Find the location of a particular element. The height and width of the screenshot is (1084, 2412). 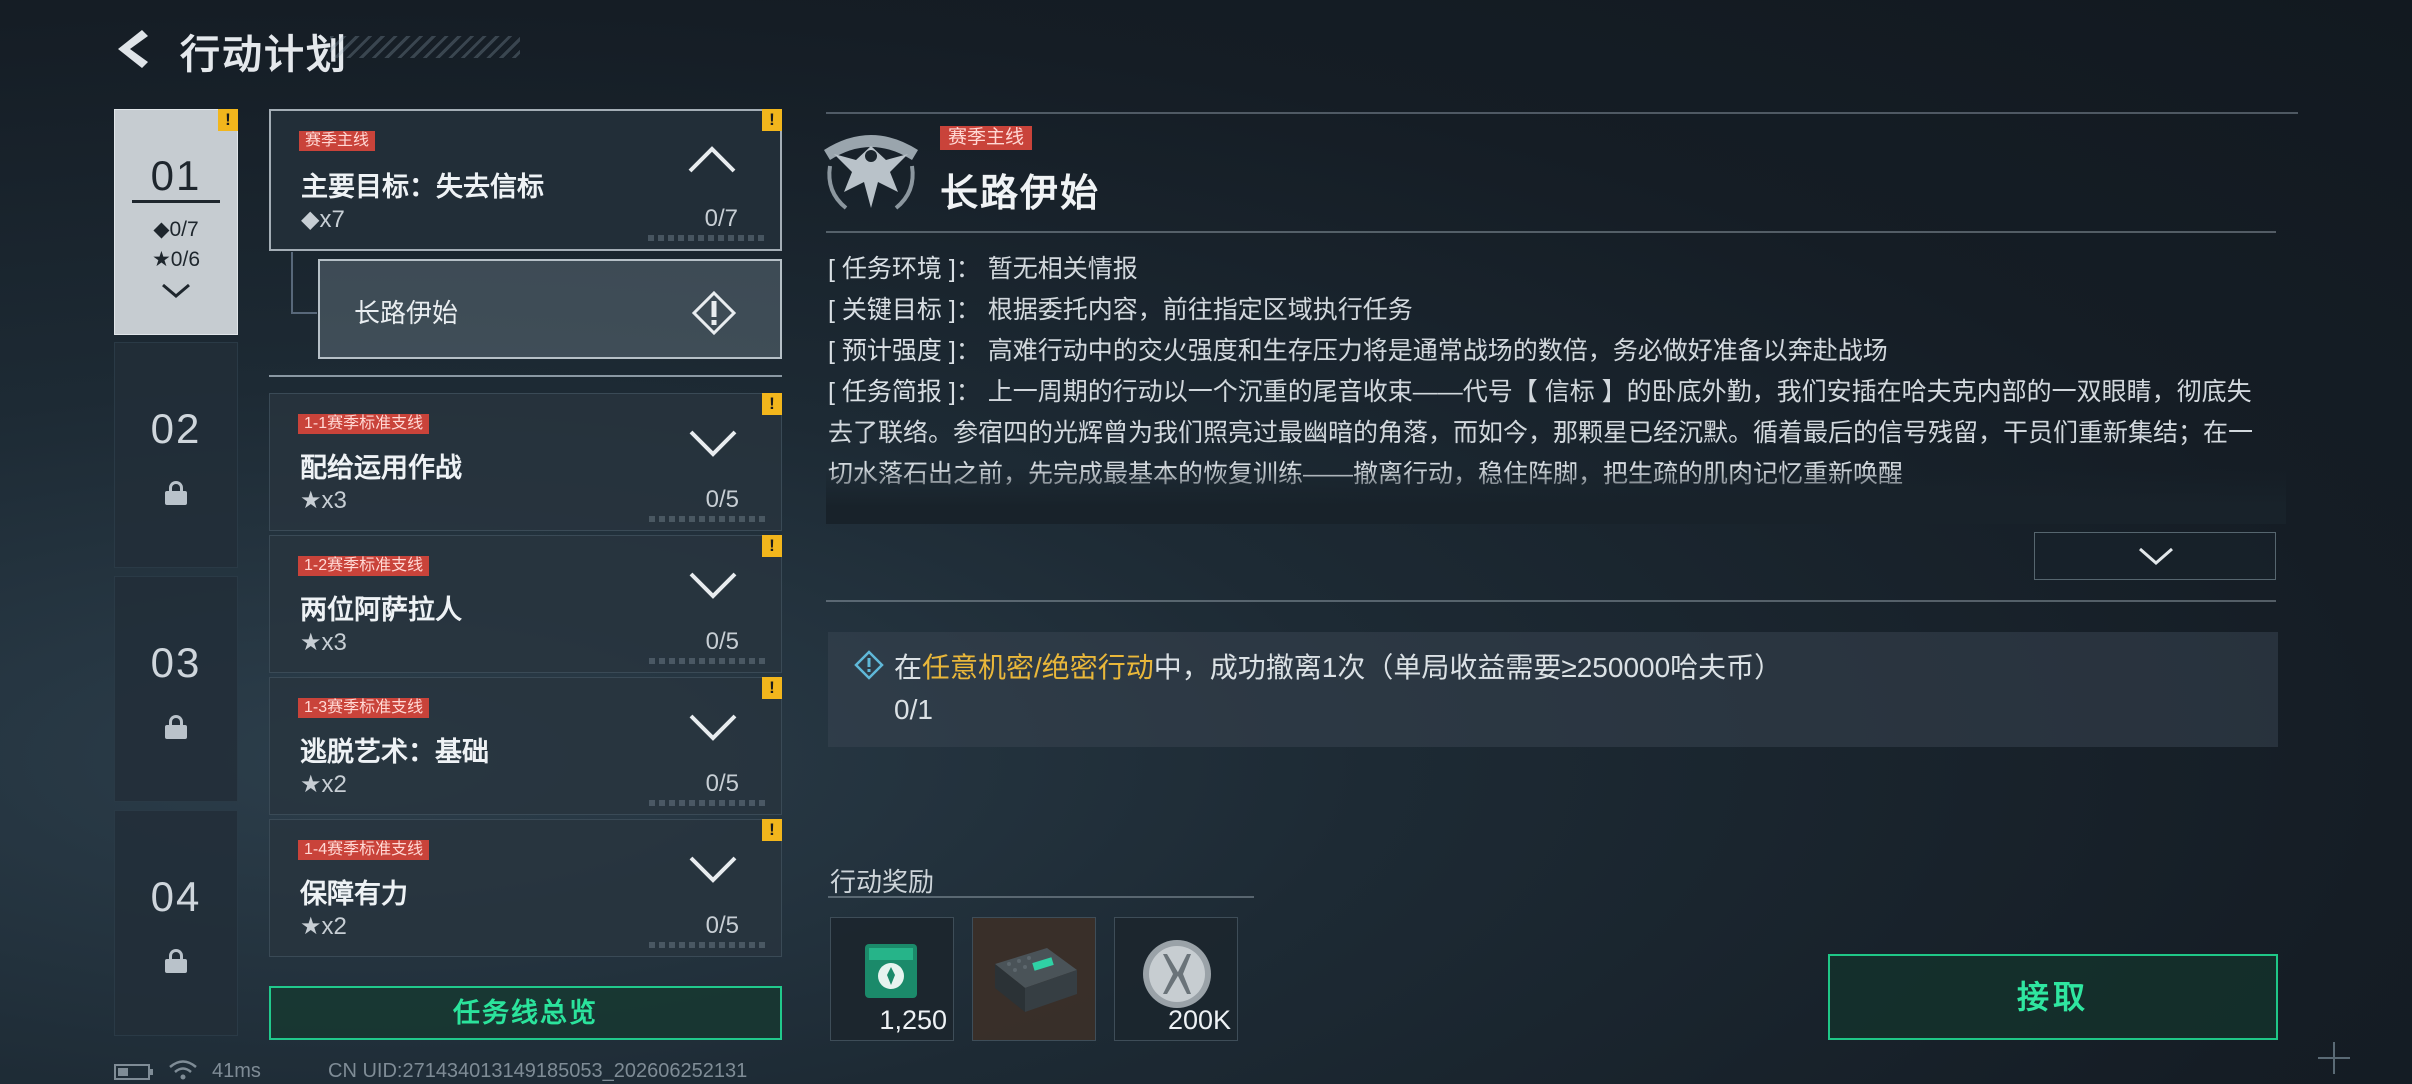

mission-tag: 1-2赛季标准支线 is located at coordinates (364, 566).